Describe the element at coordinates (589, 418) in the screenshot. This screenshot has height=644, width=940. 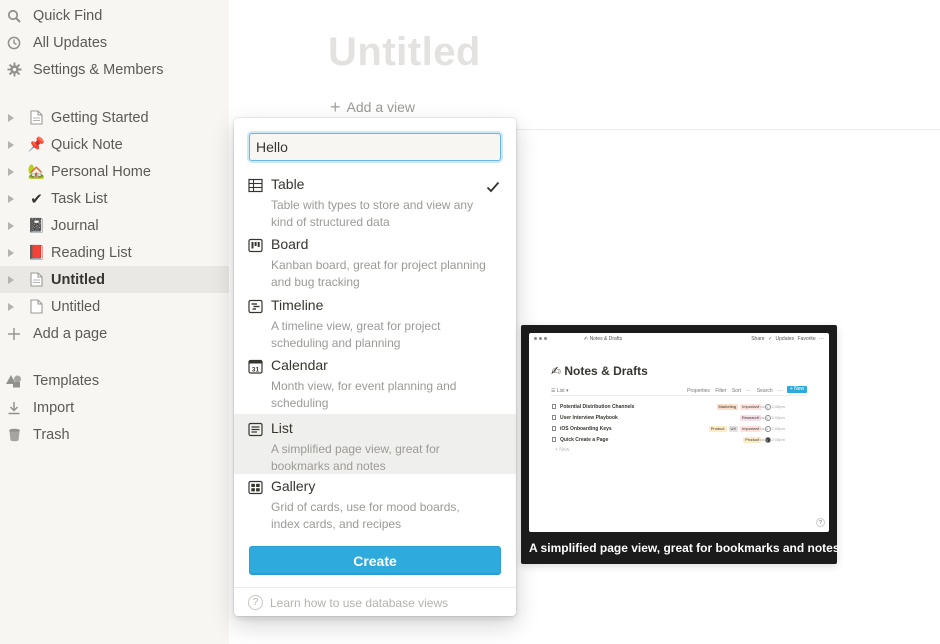
I see `preview-row-name: User Interview Playbook` at that location.